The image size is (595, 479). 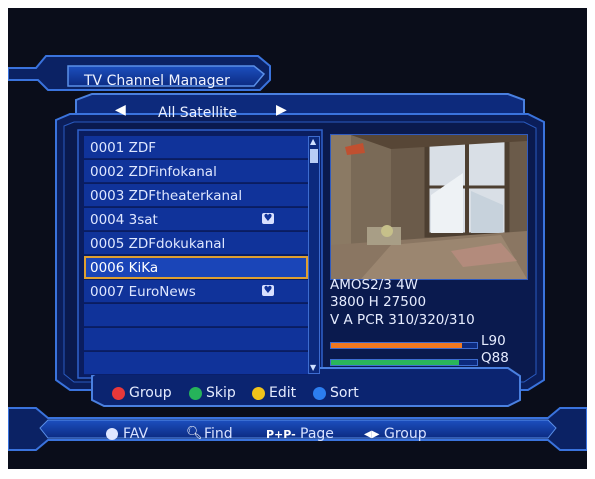 What do you see at coordinates (281, 434) in the screenshot?
I see `page-key-icon: P+P-` at bounding box center [281, 434].